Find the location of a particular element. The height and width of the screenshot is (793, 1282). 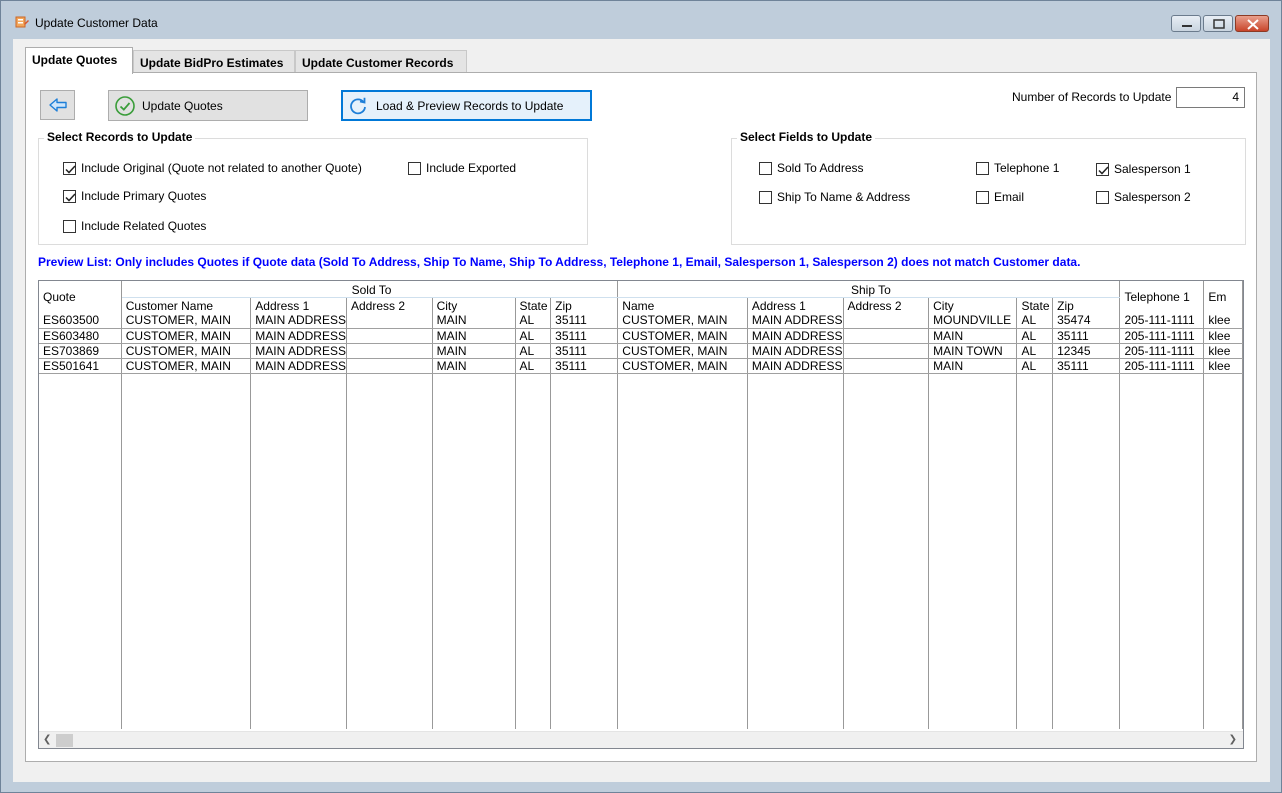

update-quotes-button: Update Quotes is located at coordinates (208, 105).